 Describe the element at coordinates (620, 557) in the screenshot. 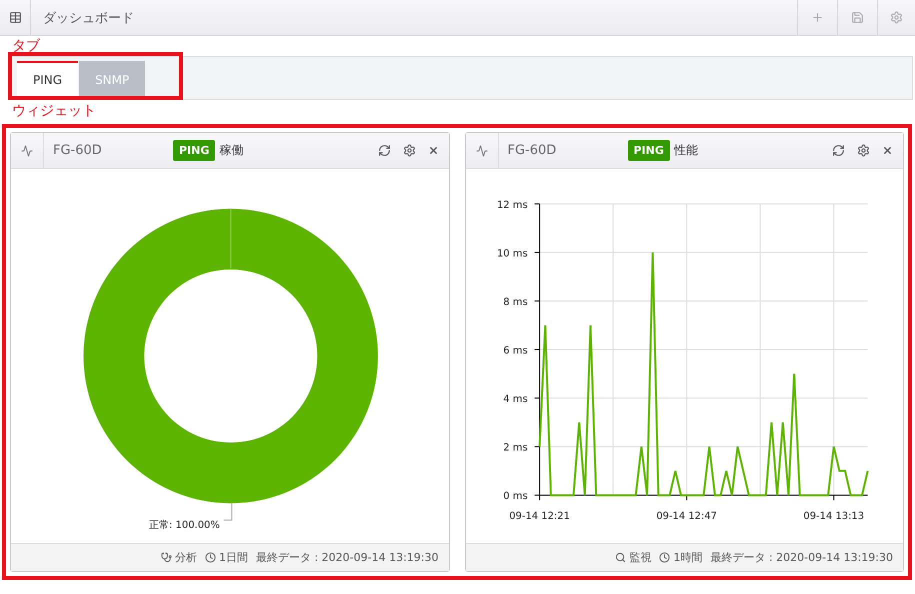

I see `search-icon` at that location.